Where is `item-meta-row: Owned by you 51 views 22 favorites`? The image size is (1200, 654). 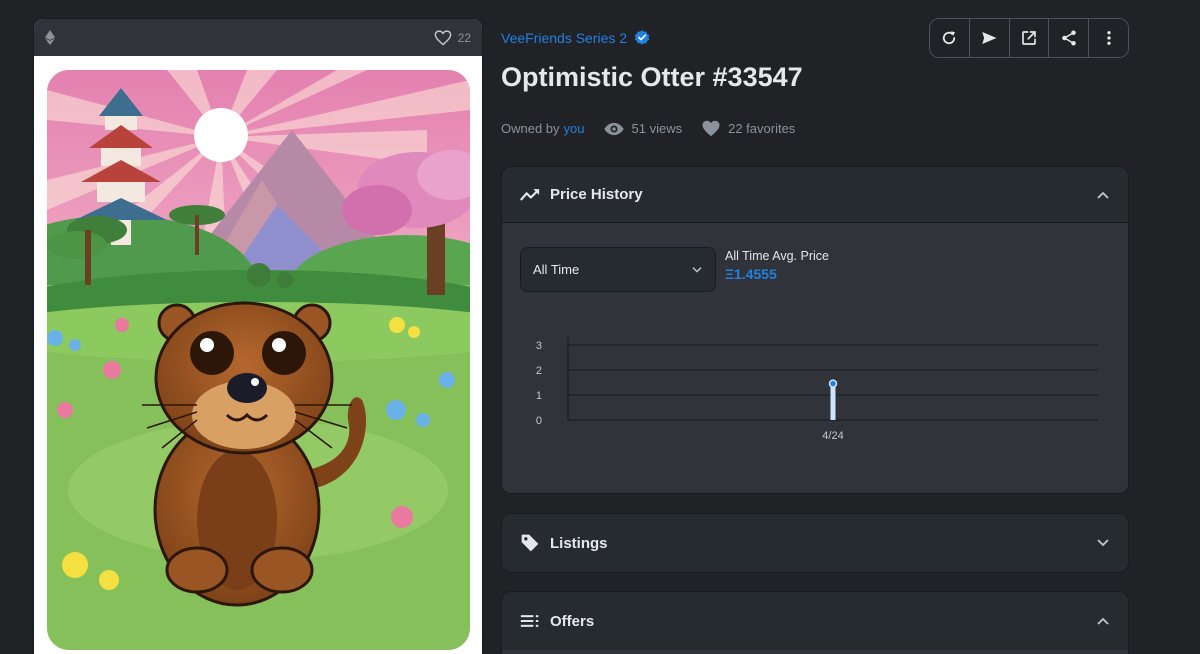 item-meta-row: Owned by you 51 views 22 favorites is located at coordinates (648, 128).